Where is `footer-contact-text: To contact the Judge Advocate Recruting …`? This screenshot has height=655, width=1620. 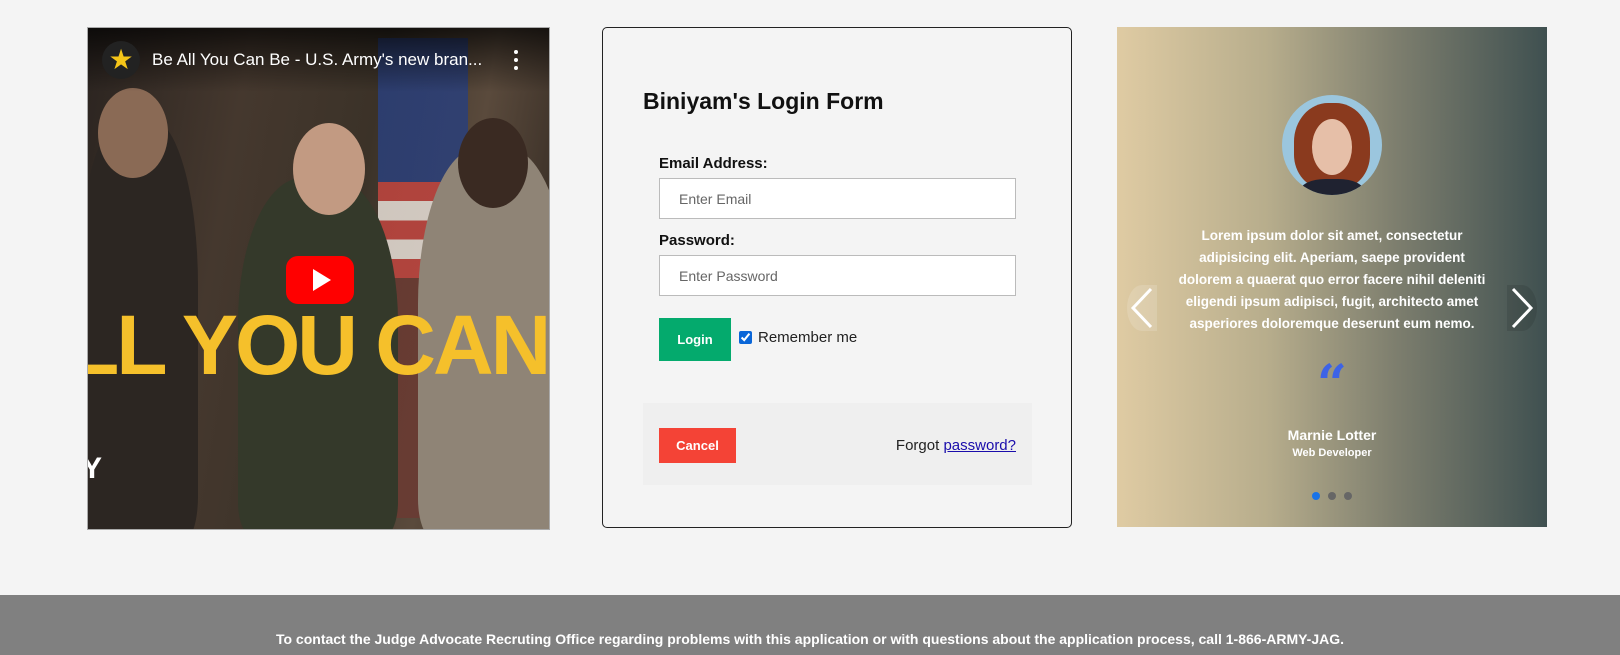
footer-contact-text: To contact the Judge Advocate Recruting … is located at coordinates (810, 639).